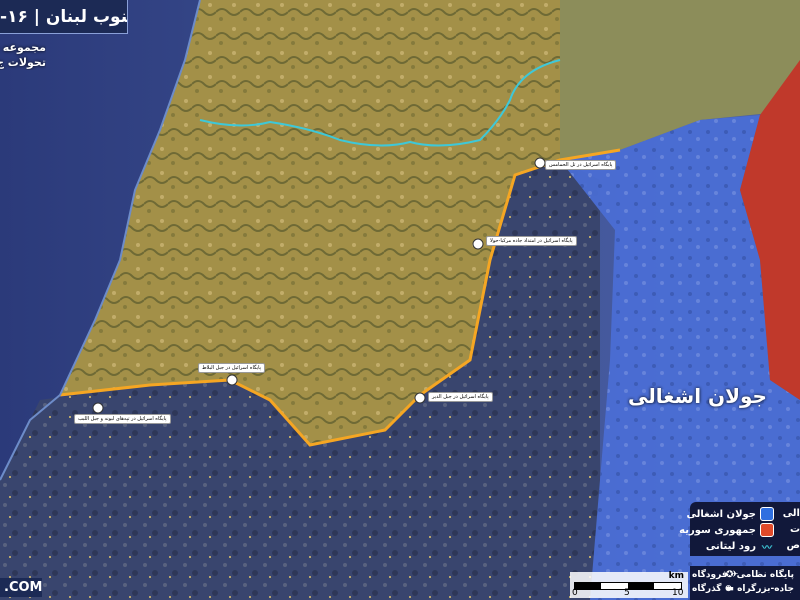 This screenshot has height=600, width=800. What do you see at coordinates (575, 593) in the screenshot?
I see `scale-tick-0: 0` at bounding box center [575, 593].